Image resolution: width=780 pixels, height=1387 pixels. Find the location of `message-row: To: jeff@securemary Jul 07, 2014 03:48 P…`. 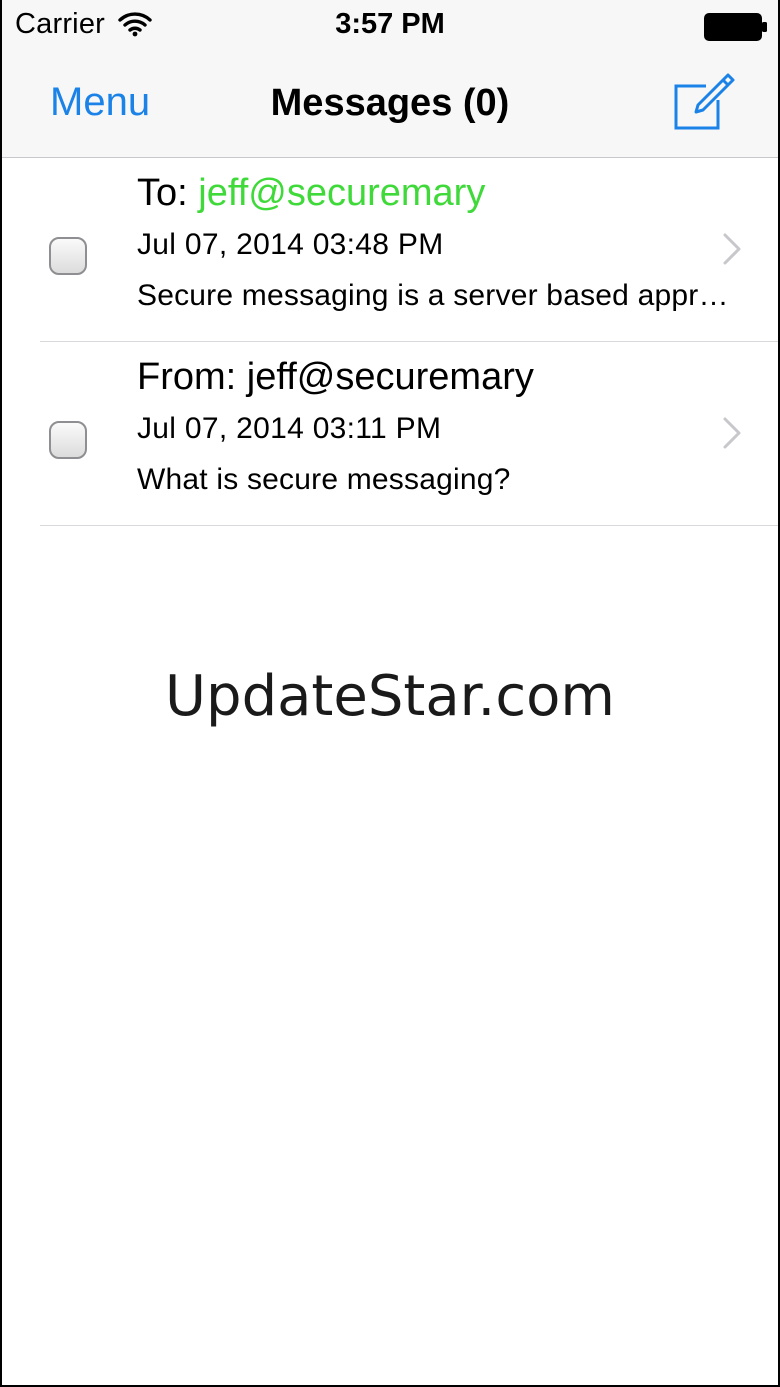

message-row: To: jeff@securemary Jul 07, 2014 03:48 P… is located at coordinates (390, 250).